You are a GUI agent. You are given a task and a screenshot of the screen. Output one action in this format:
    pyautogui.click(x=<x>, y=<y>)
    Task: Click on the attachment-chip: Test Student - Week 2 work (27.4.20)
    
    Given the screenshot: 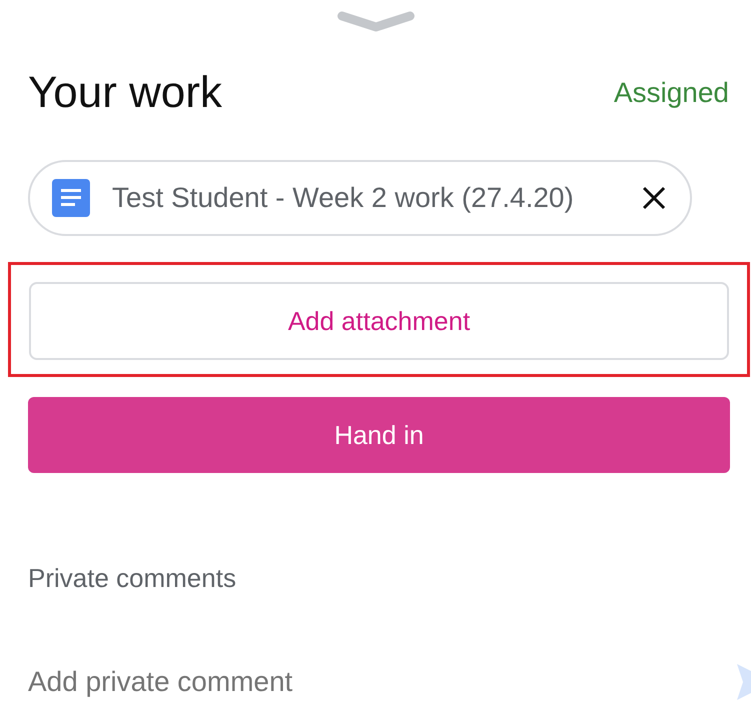 What is the action you would take?
    pyautogui.click(x=360, y=198)
    